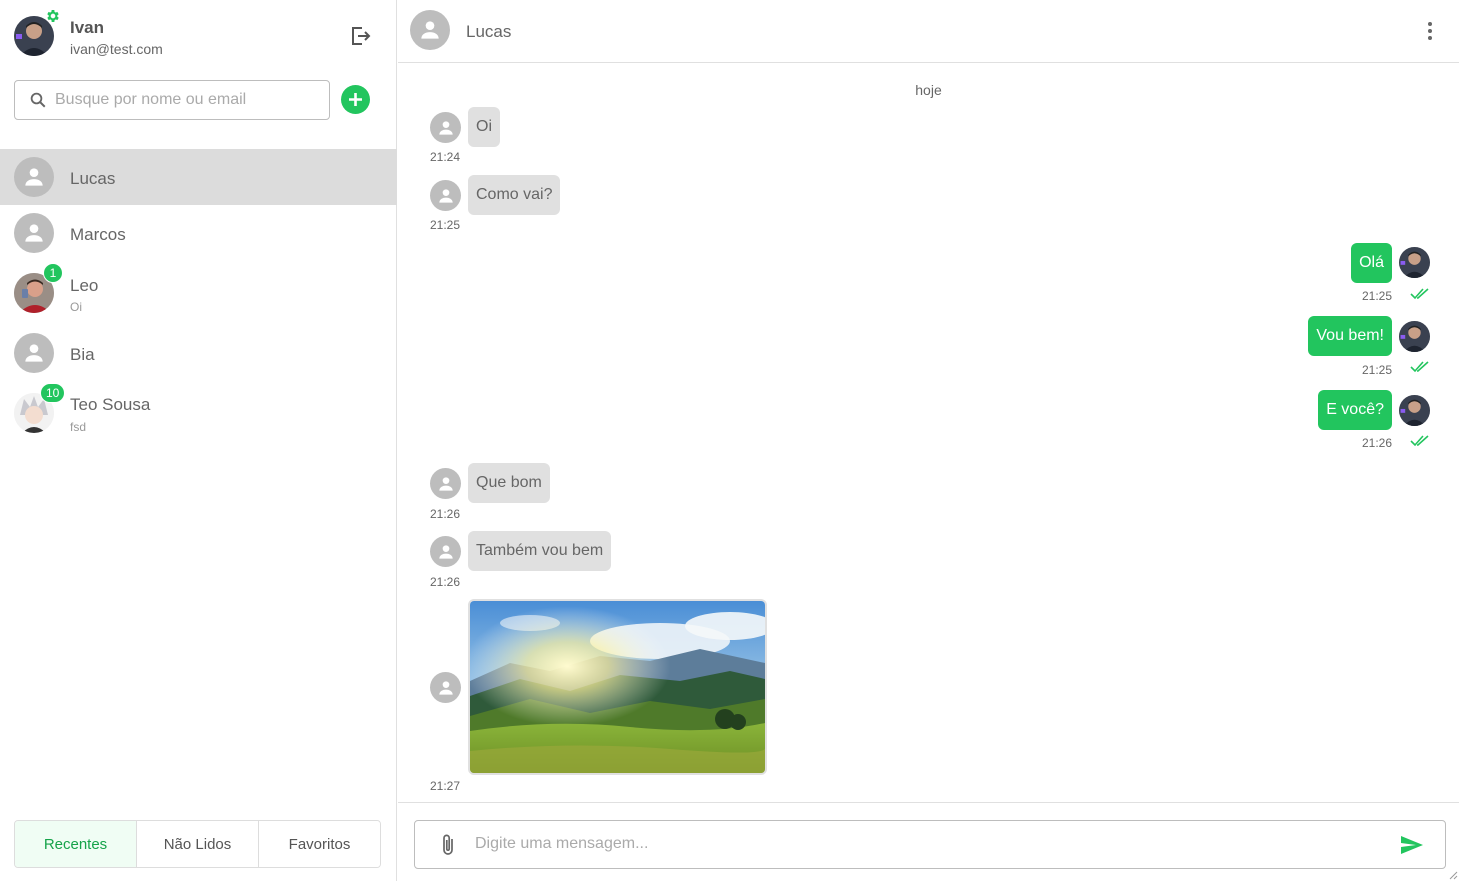  What do you see at coordinates (540, 551) in the screenshot?
I see `message-bubble-incoming: Também vou bem` at bounding box center [540, 551].